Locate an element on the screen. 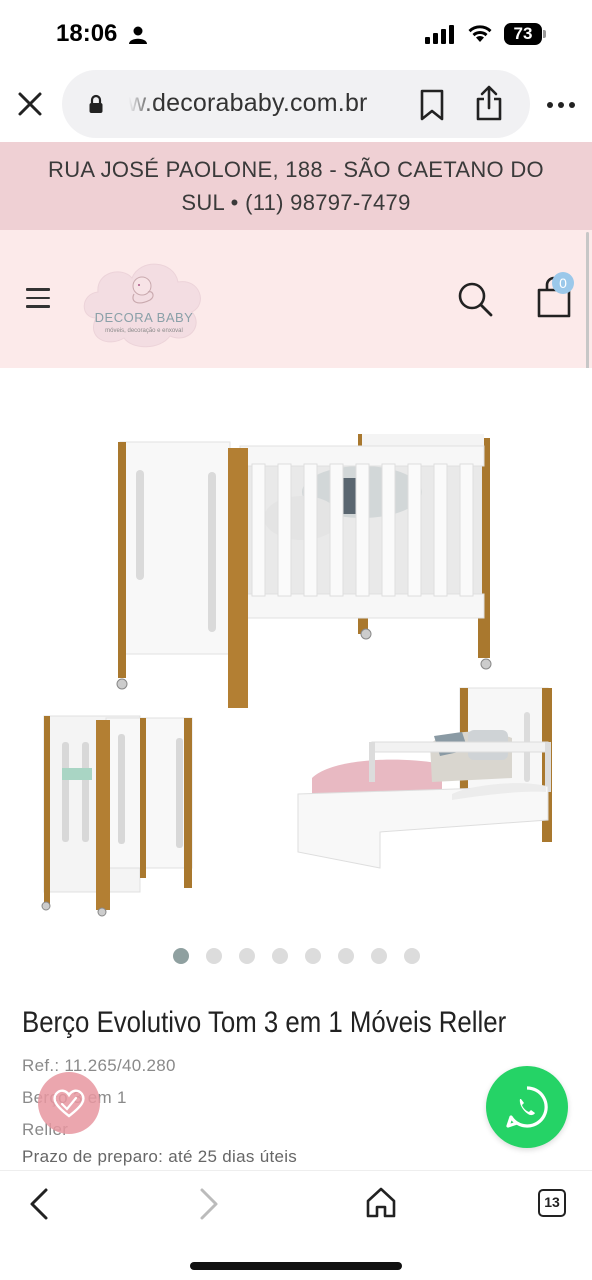 The width and height of the screenshot is (592, 1280). logo-subtext: móveis, decoração e enxoval is located at coordinates (144, 331).